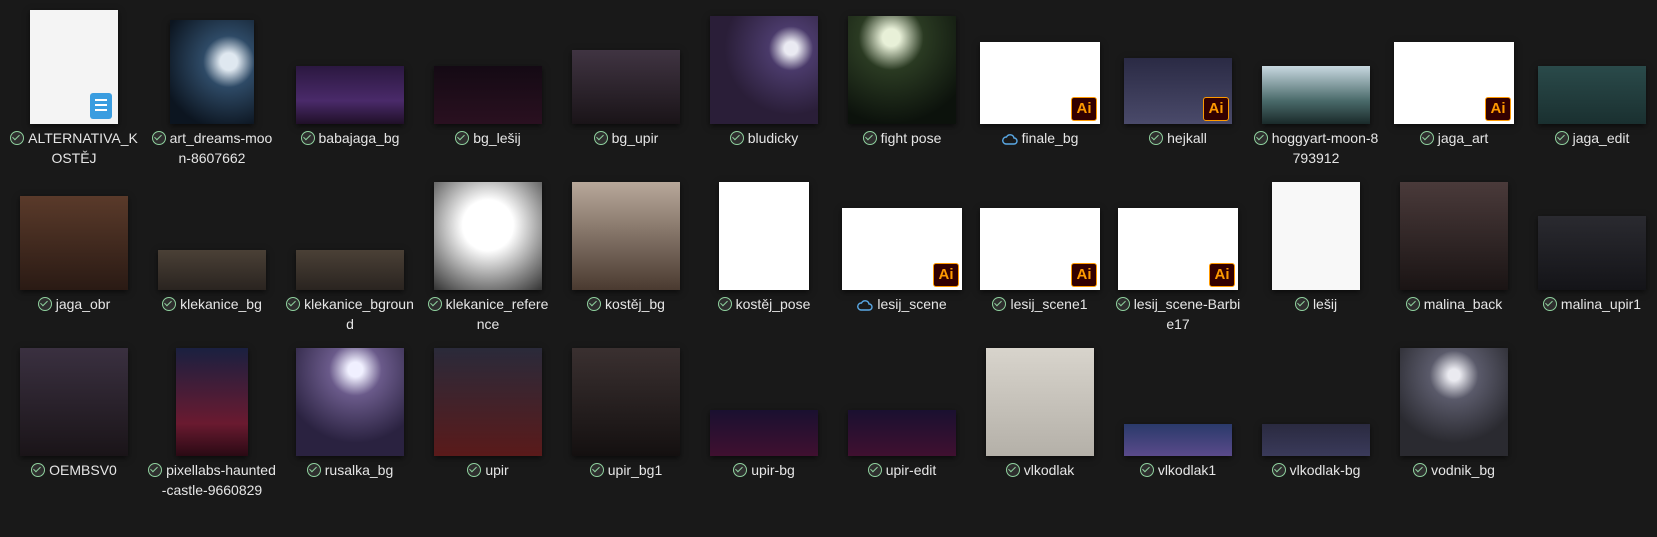 This screenshot has width=1657, height=537. I want to click on file-name-label: hejkall, so click(1178, 138).